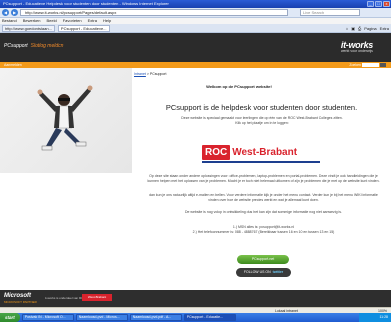 This screenshot has height=322, width=391. I want to click on roc-footer-logo: West-Brabant, so click(97, 297).